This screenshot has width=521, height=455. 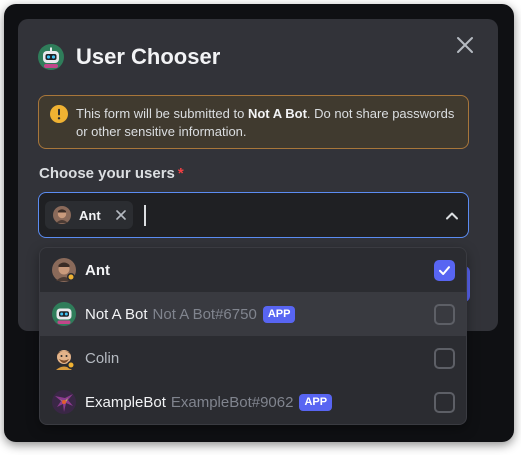 What do you see at coordinates (111, 173) in the screenshot?
I see `field-label: Choose your users *` at bounding box center [111, 173].